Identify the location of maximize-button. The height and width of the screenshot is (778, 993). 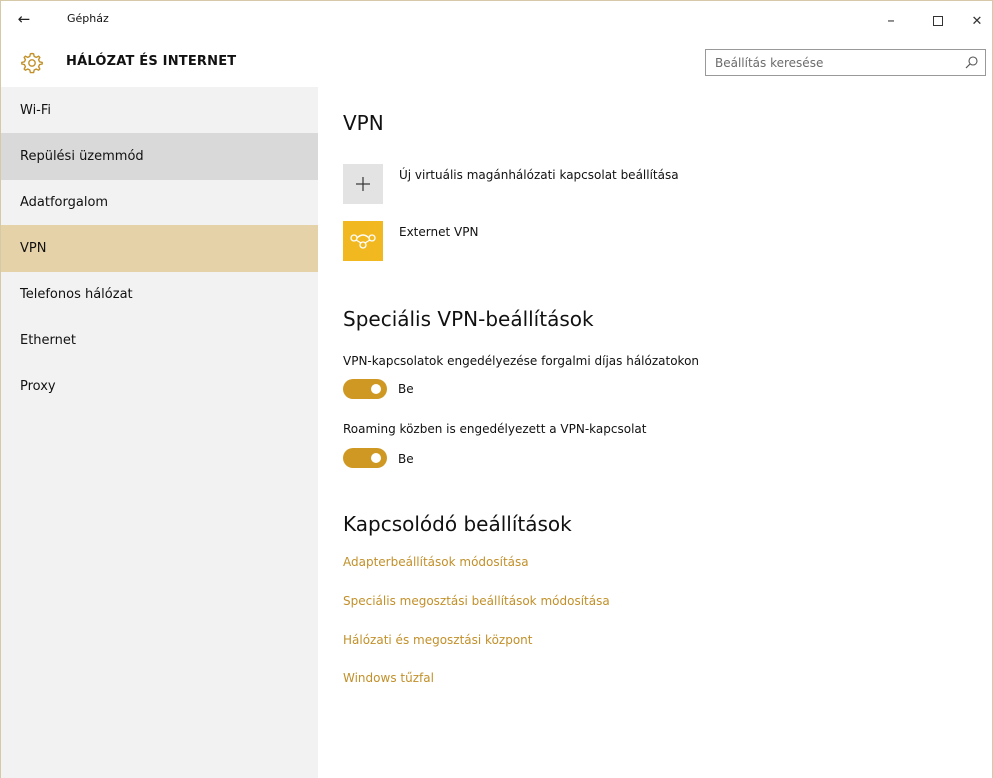
(938, 20).